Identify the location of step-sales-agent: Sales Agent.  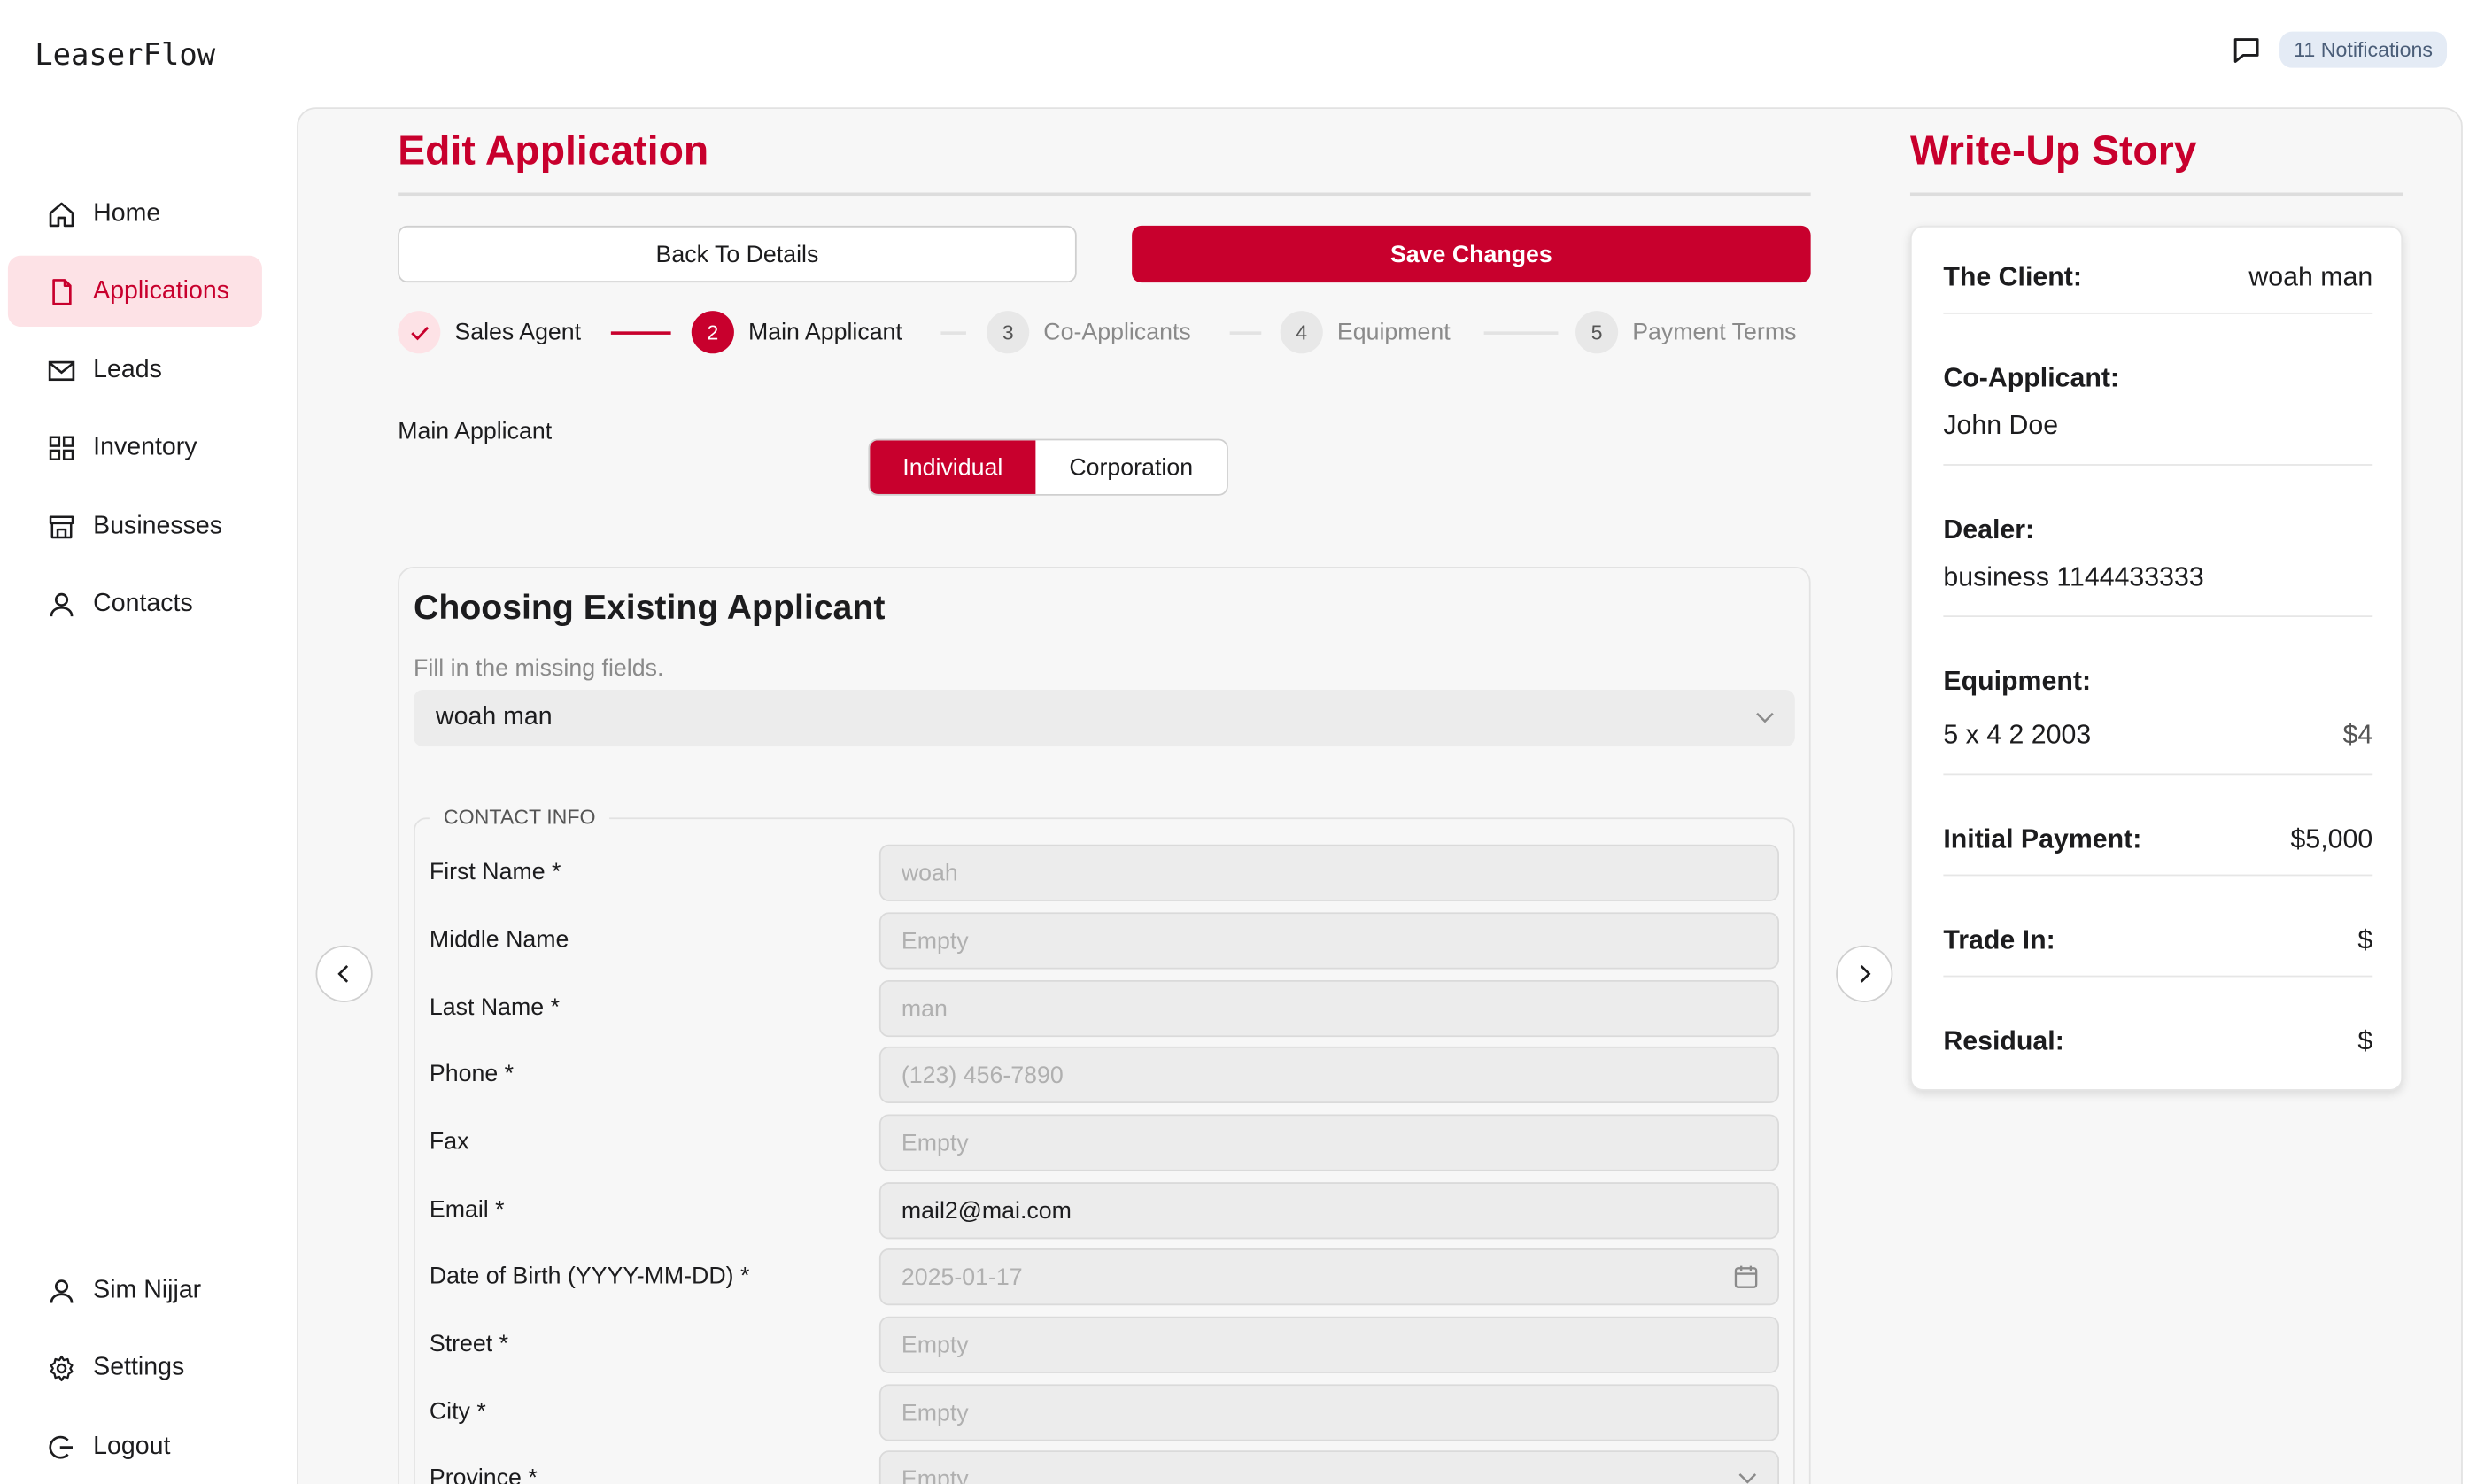
(490, 332).